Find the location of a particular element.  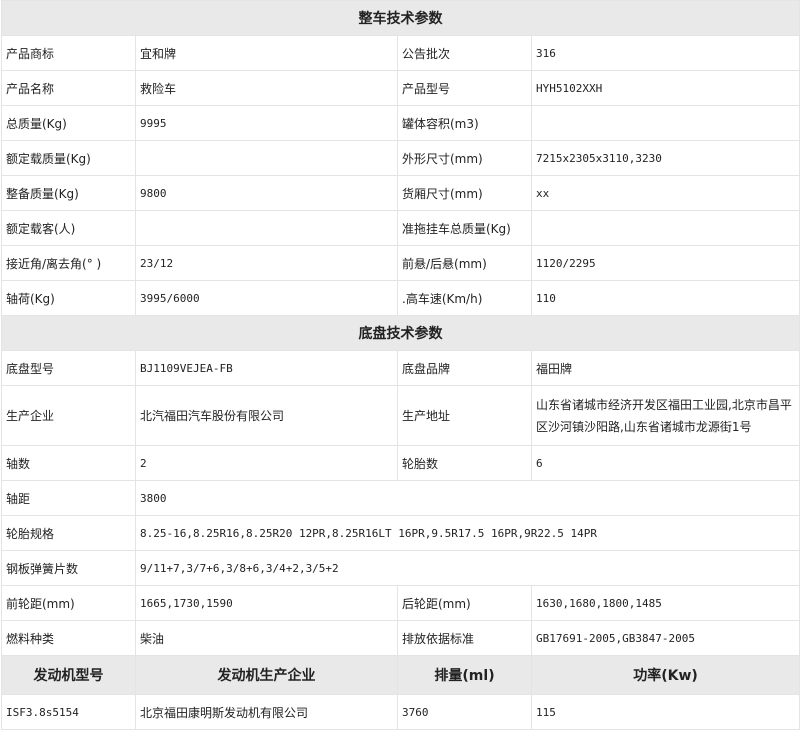

param-value: xx is located at coordinates (665, 193).